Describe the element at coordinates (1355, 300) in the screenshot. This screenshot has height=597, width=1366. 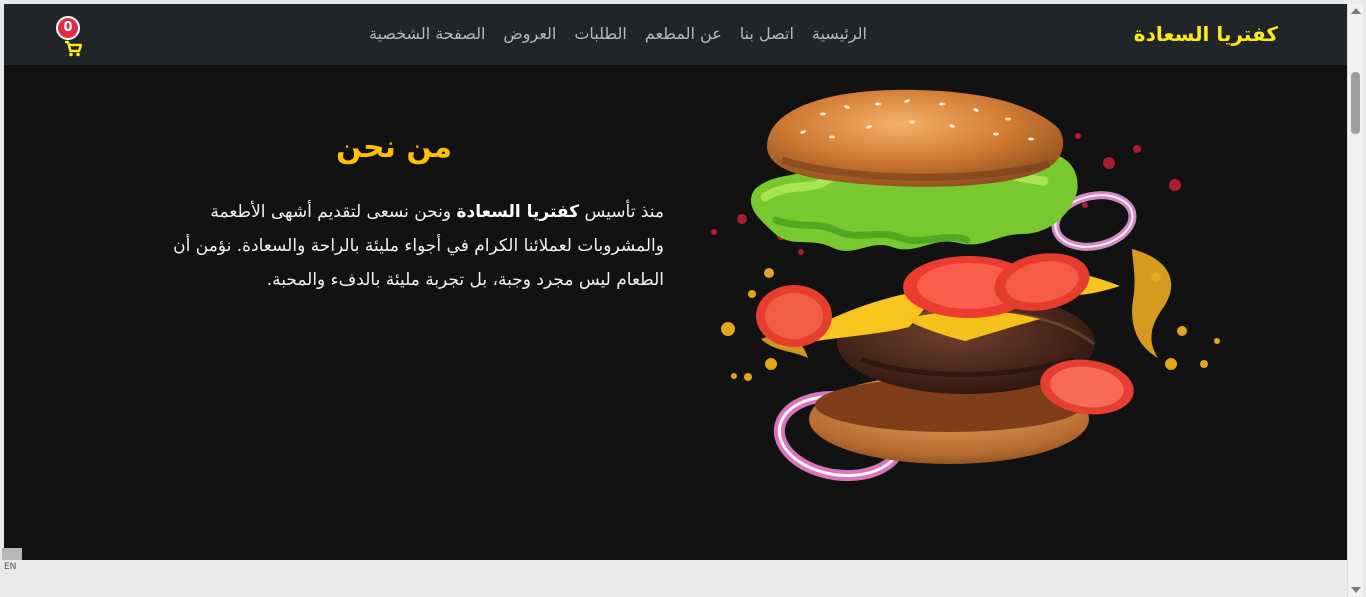
I see `page-scrollbar` at that location.